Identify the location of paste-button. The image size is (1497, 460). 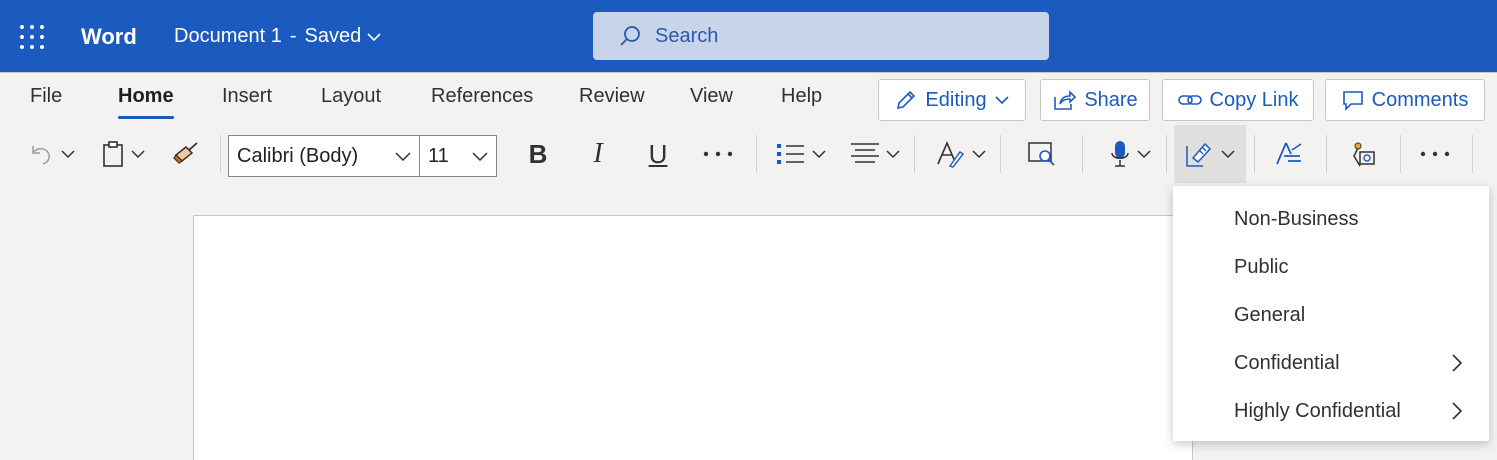
(123, 154).